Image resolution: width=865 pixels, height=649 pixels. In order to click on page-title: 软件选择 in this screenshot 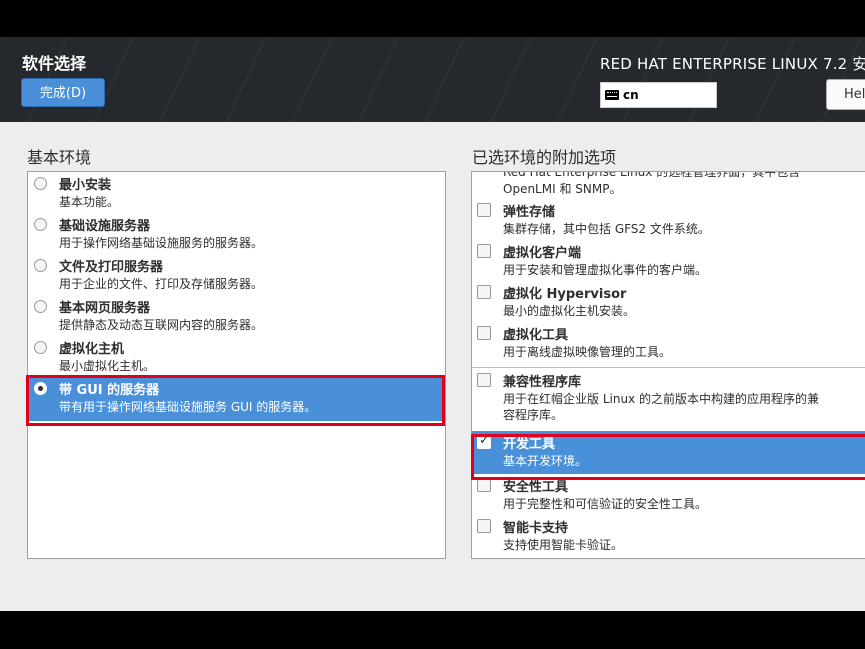, I will do `click(54, 63)`.